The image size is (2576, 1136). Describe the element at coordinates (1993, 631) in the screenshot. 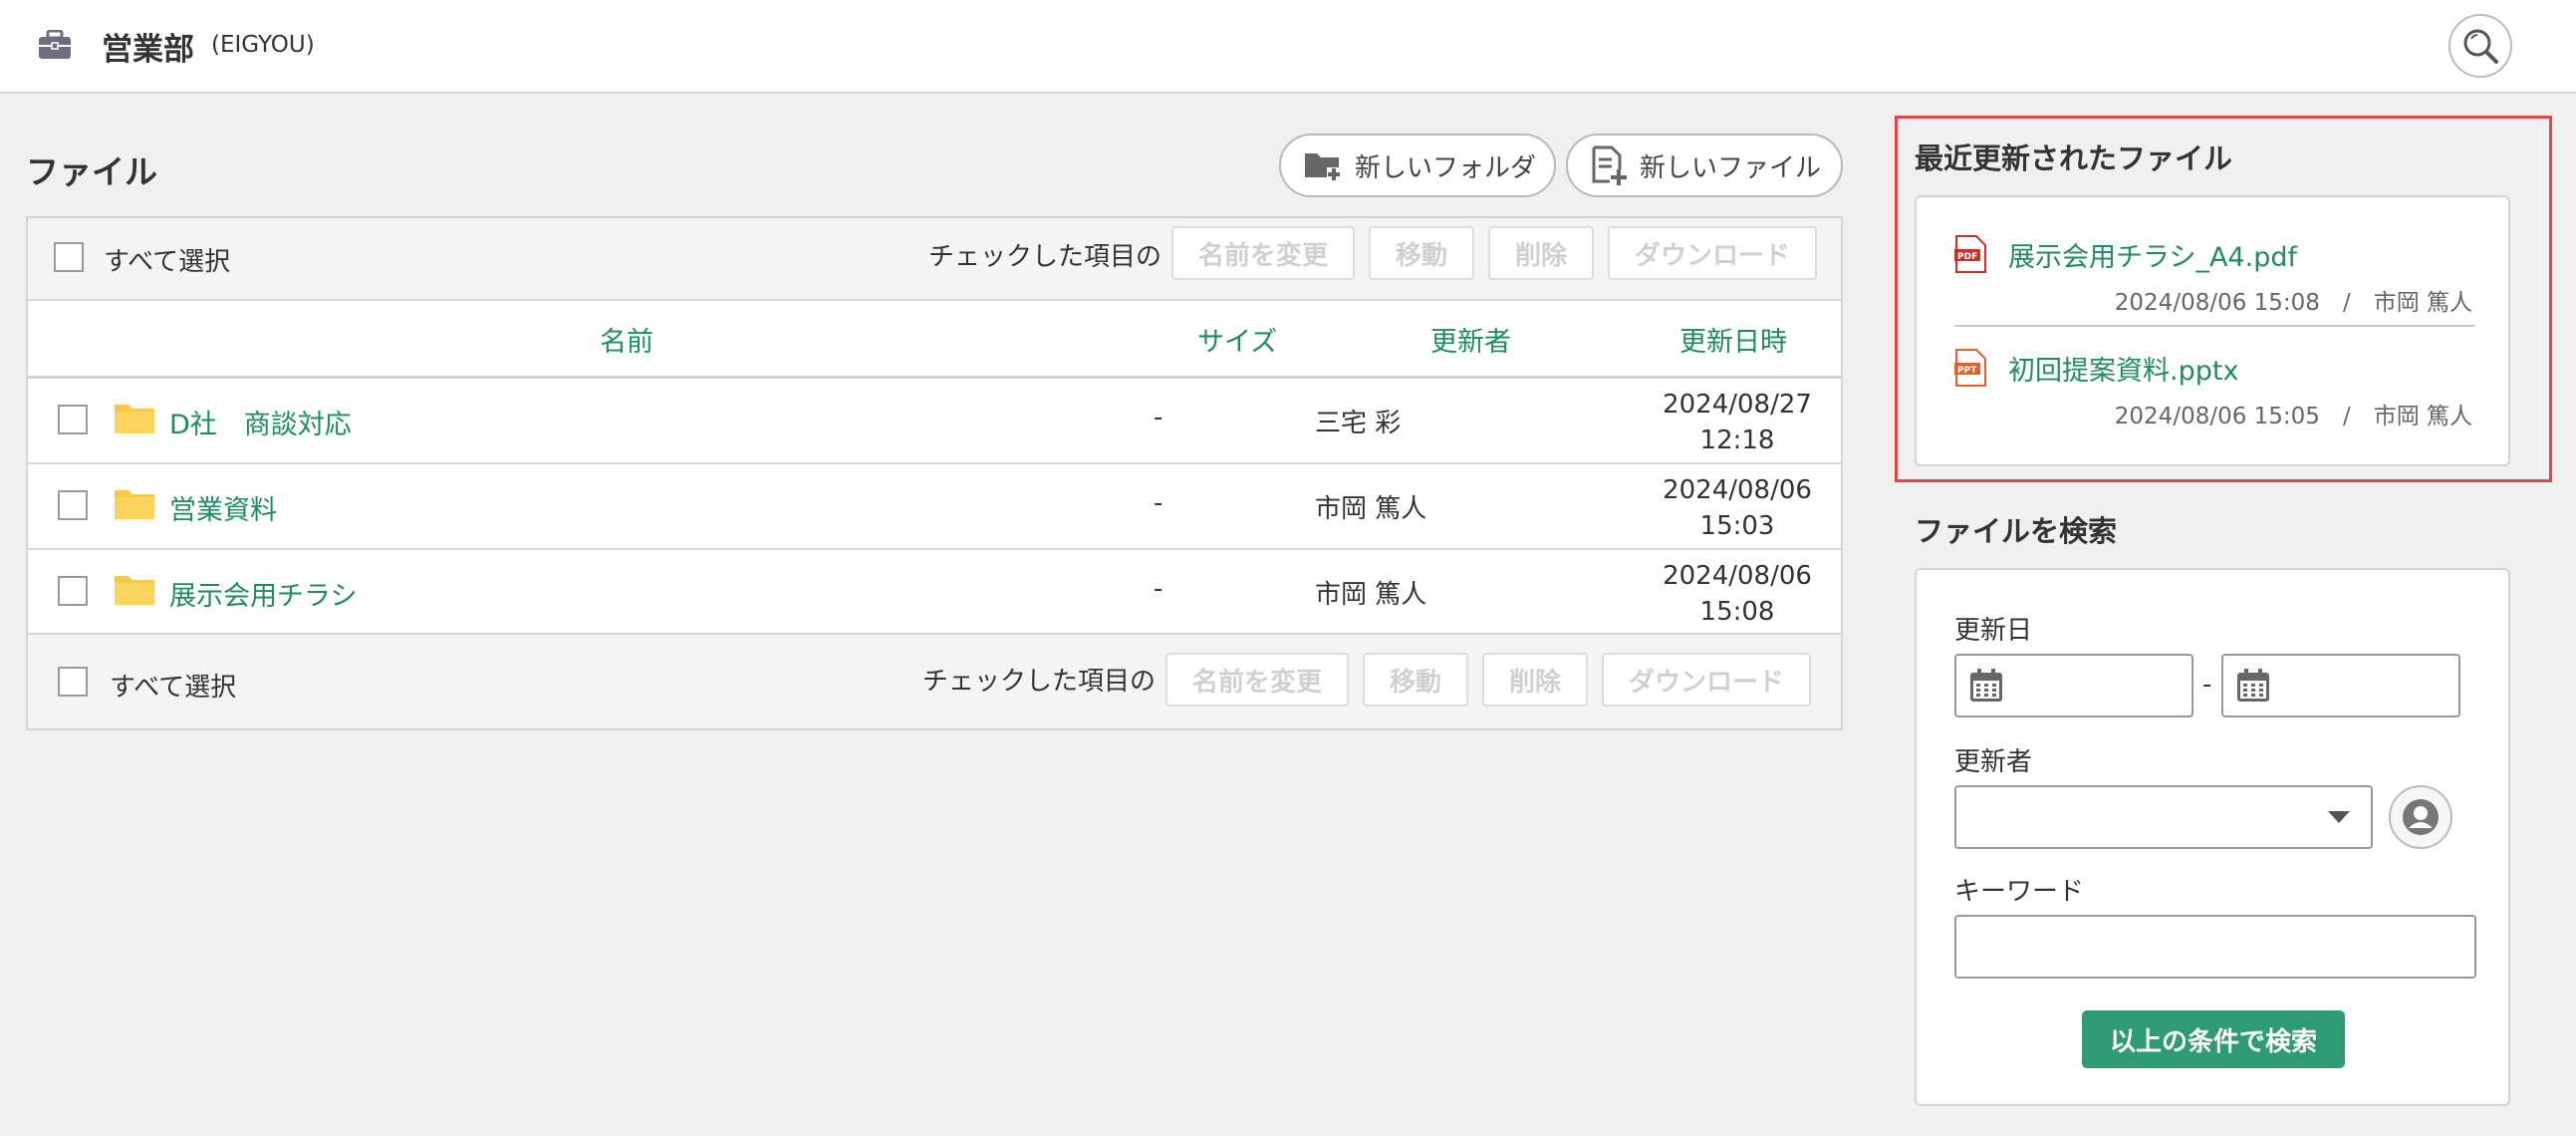

I see `date-label: 更新日` at that location.